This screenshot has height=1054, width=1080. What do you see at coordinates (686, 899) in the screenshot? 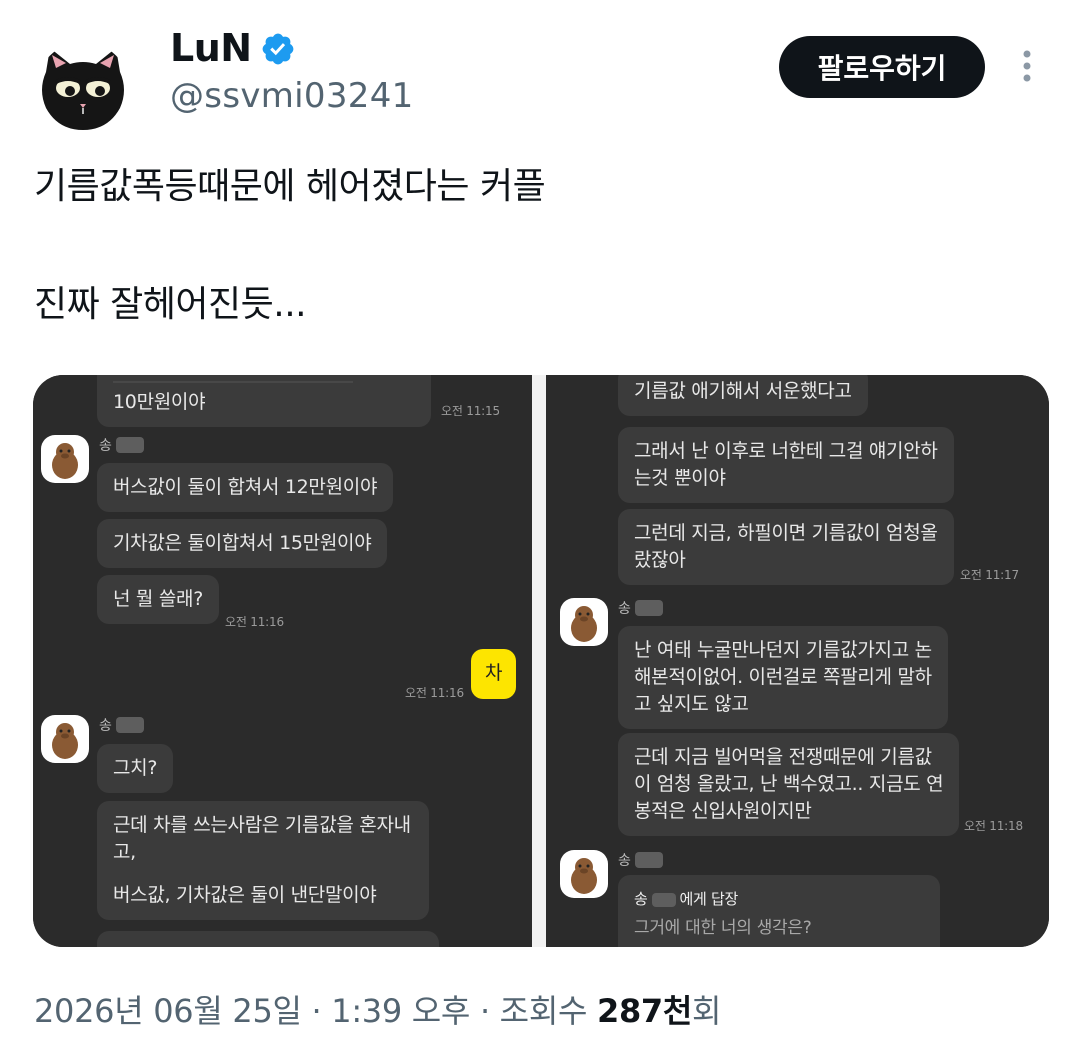
I see `reply-header: 송 에게 답장` at bounding box center [686, 899].